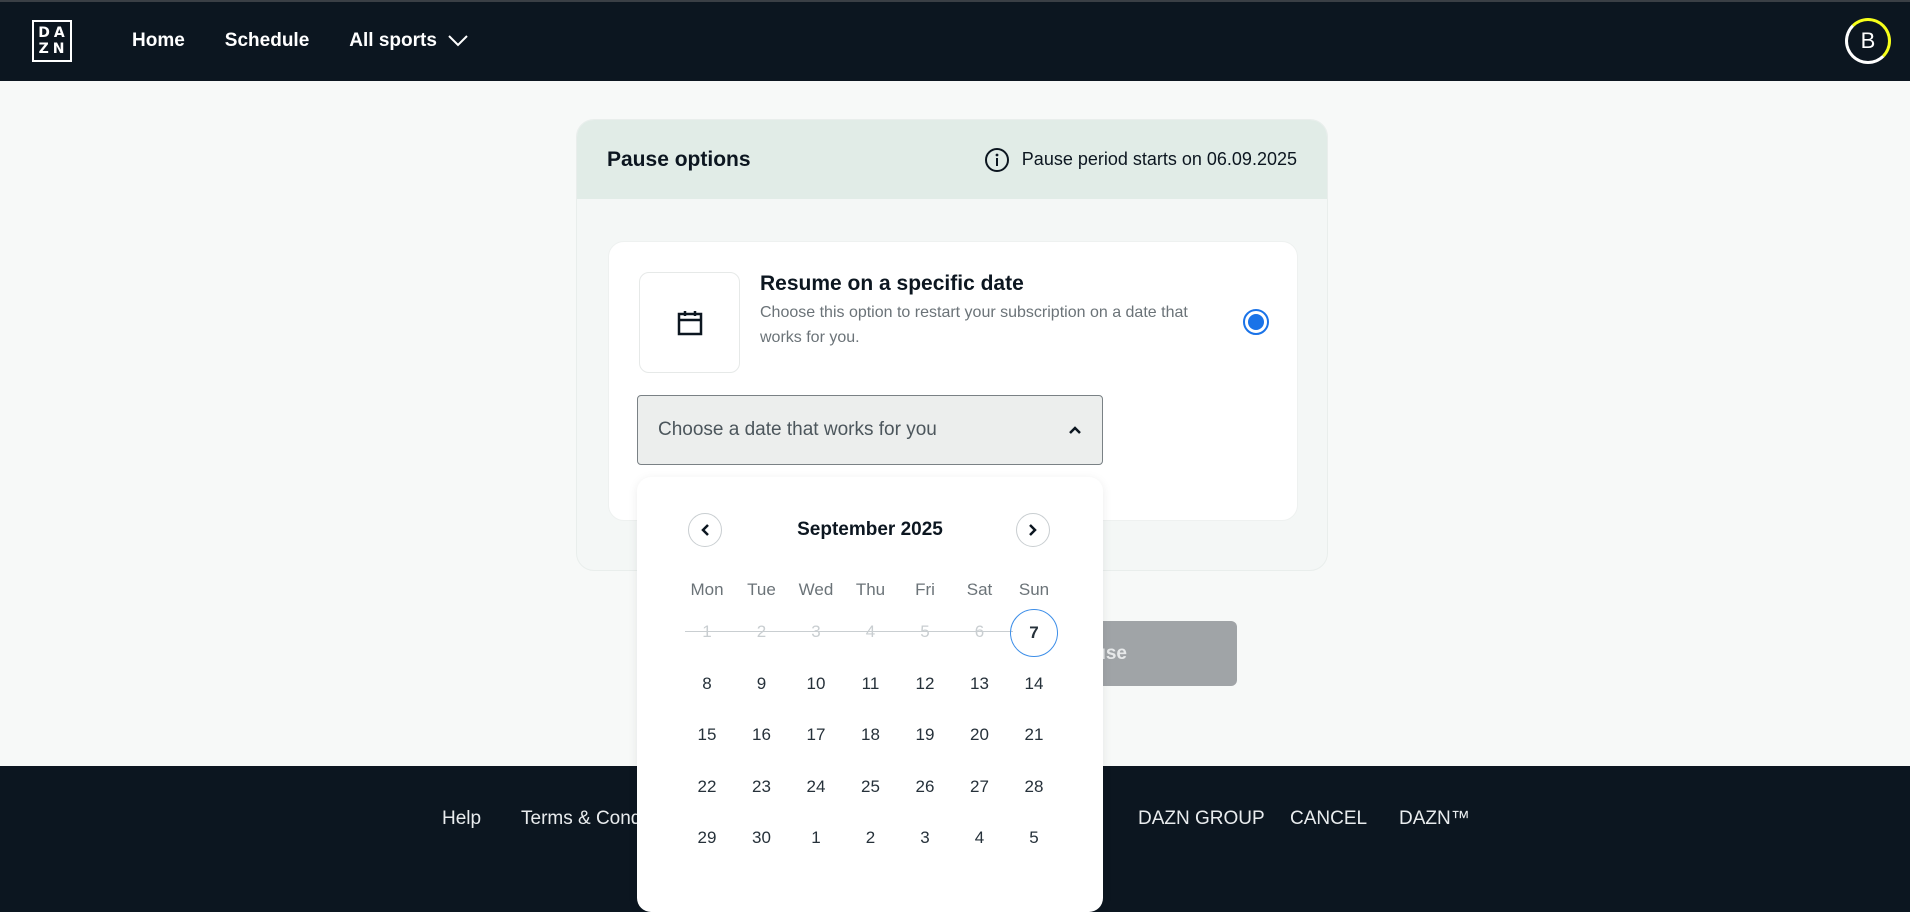 The image size is (1910, 912). I want to click on calendar-day: 25, so click(871, 787).